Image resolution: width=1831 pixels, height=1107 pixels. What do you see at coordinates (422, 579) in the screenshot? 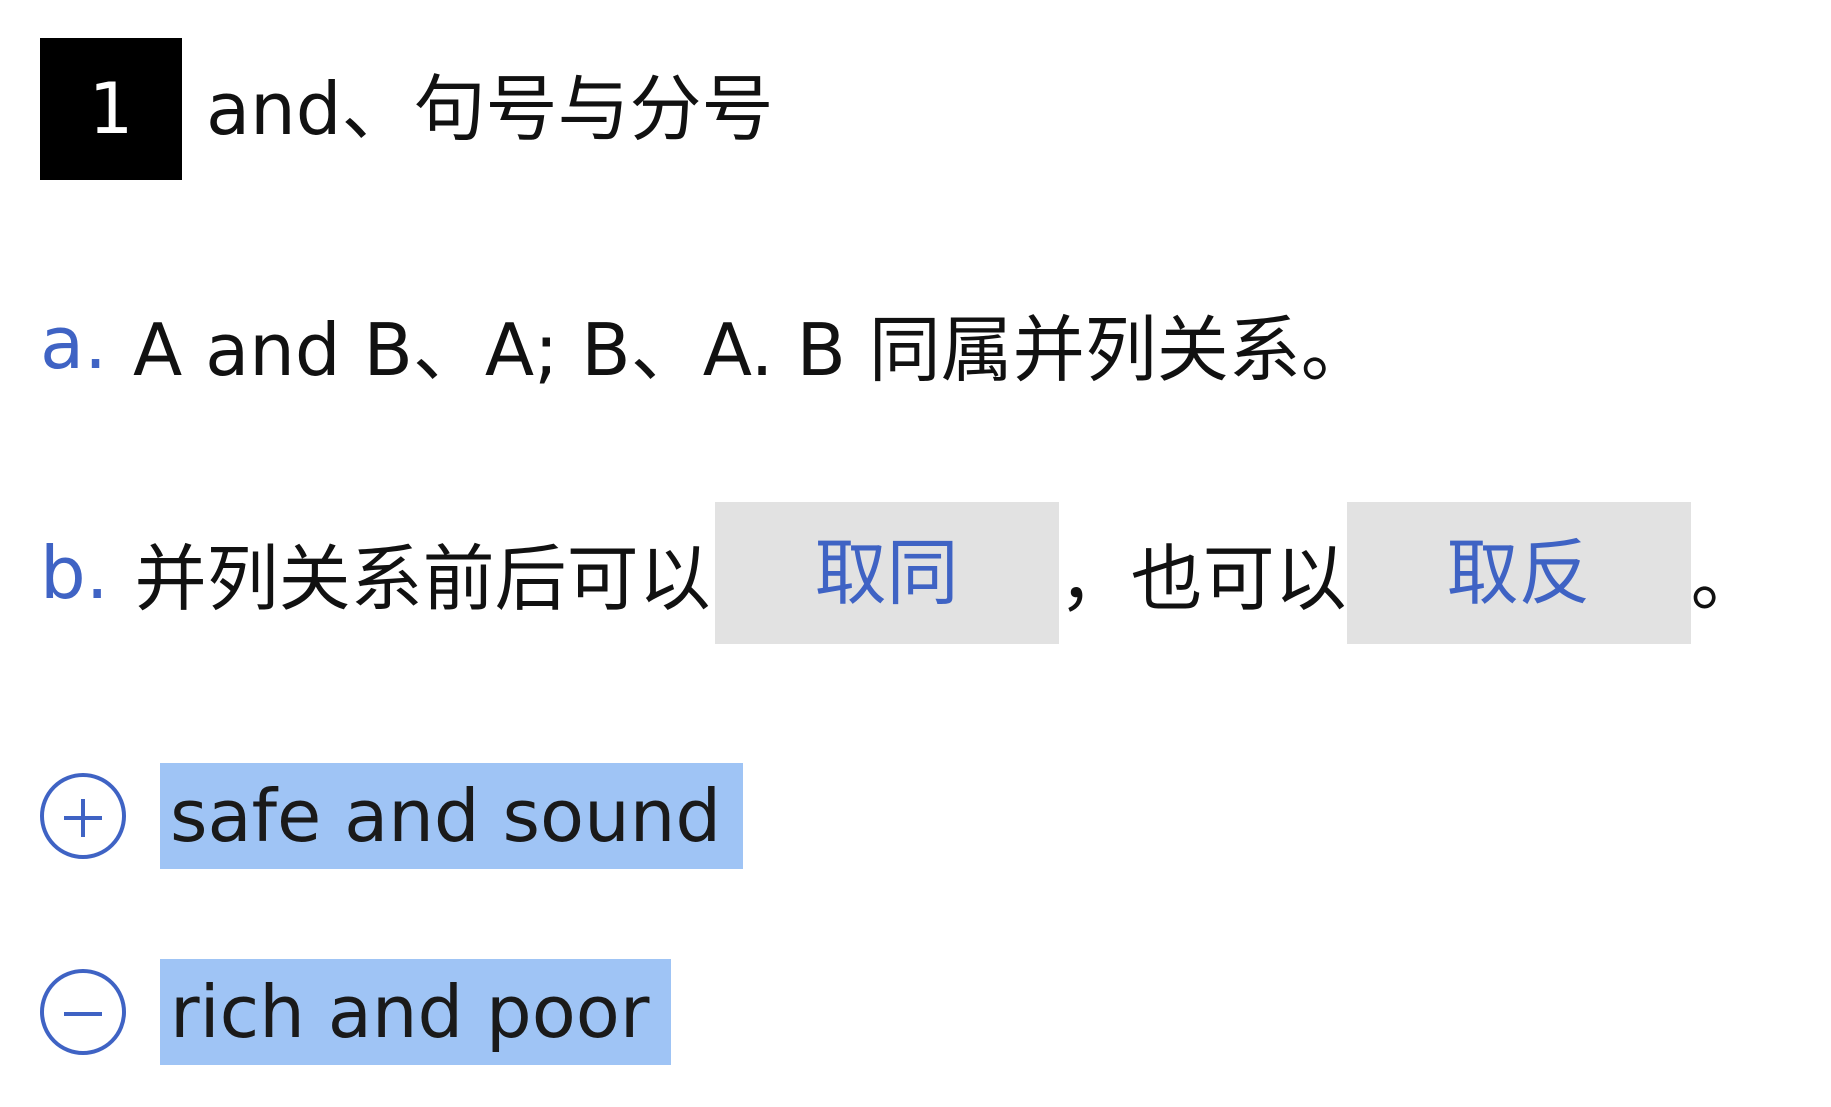
I see `point-b-prefix: 并列关系前后可以` at bounding box center [422, 579].